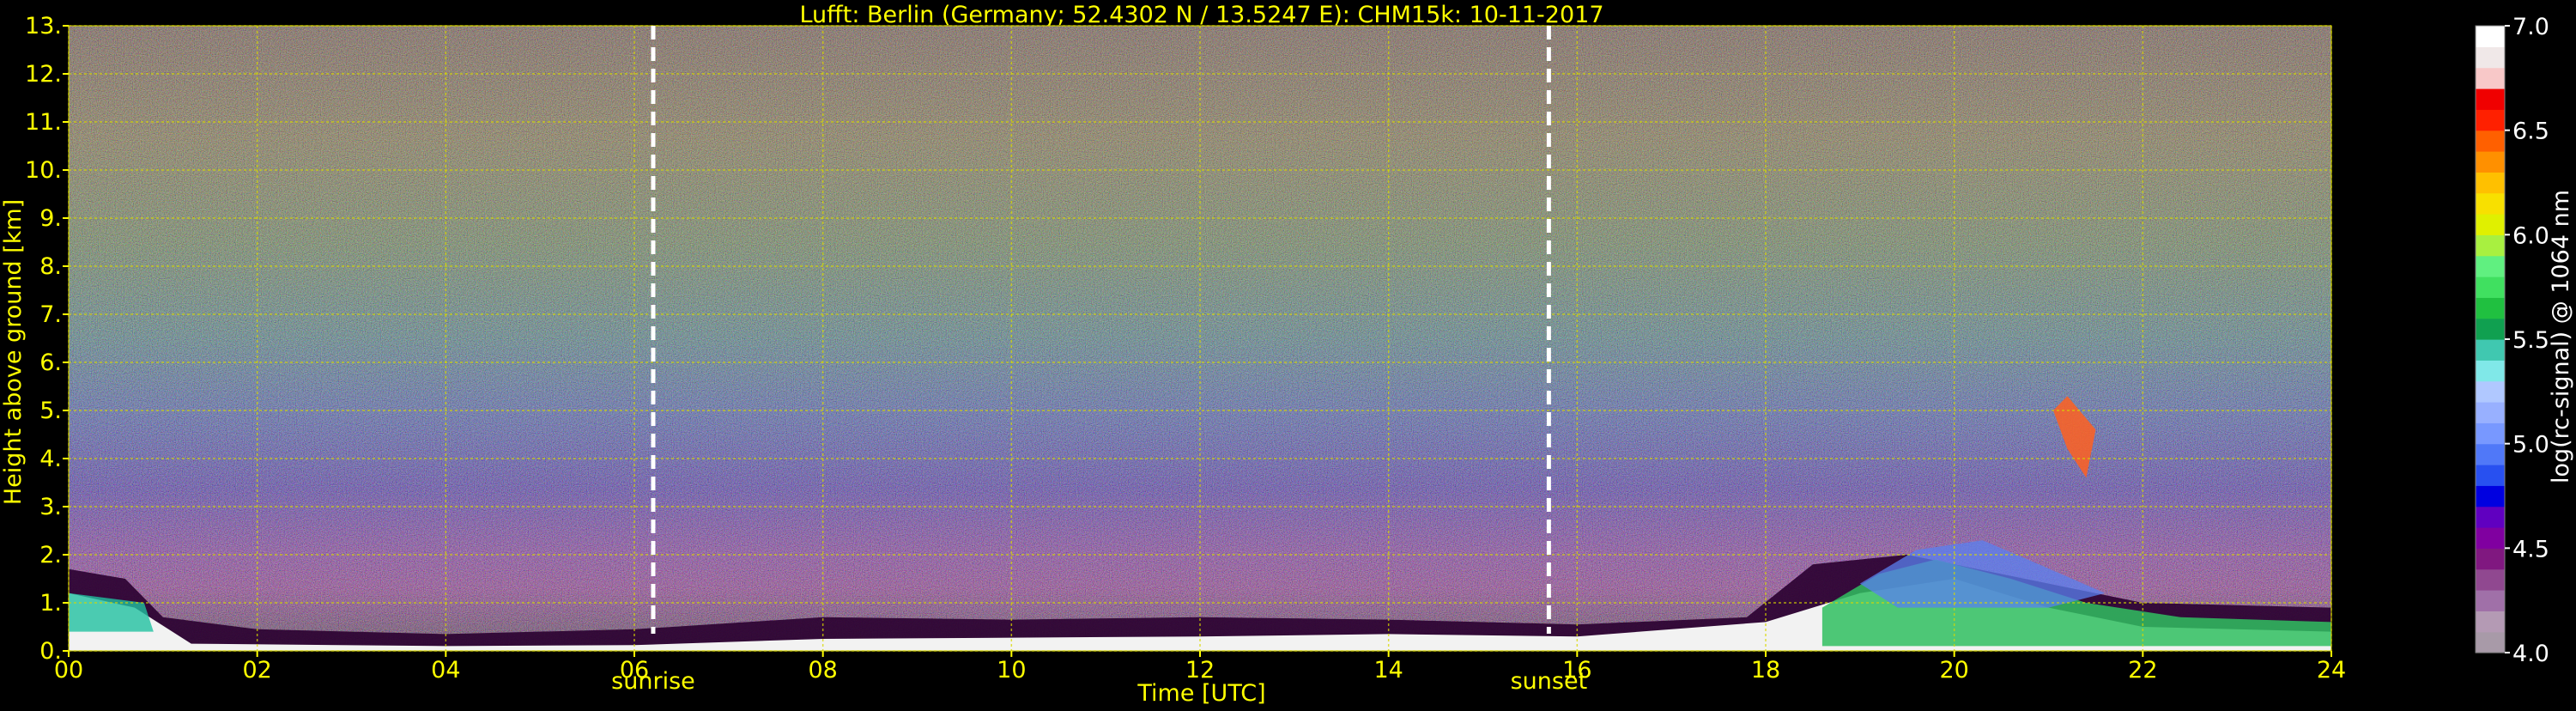  I want to click on x-tick-label: 12, so click(1200, 670).